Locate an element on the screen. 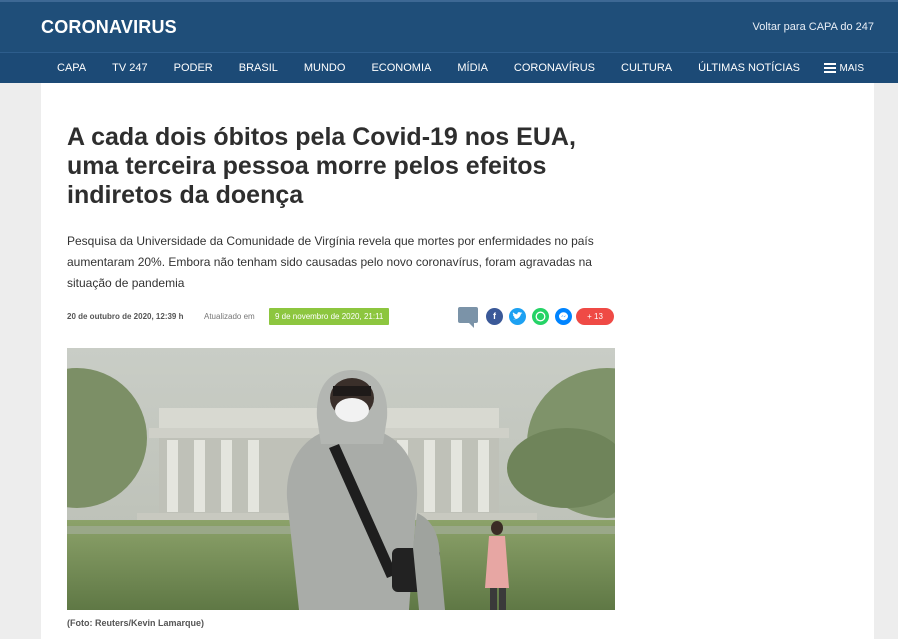 This screenshot has width=898, height=639. whatsapp-icon is located at coordinates (540, 316).